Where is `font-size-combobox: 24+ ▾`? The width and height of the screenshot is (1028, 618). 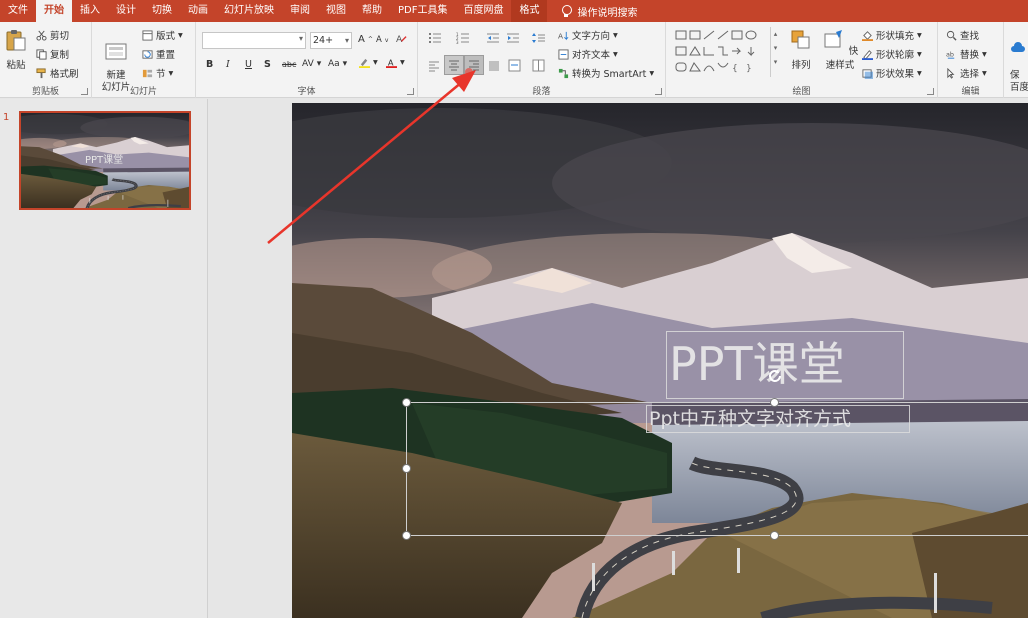
font-size-combobox: 24+ ▾ is located at coordinates (331, 40).